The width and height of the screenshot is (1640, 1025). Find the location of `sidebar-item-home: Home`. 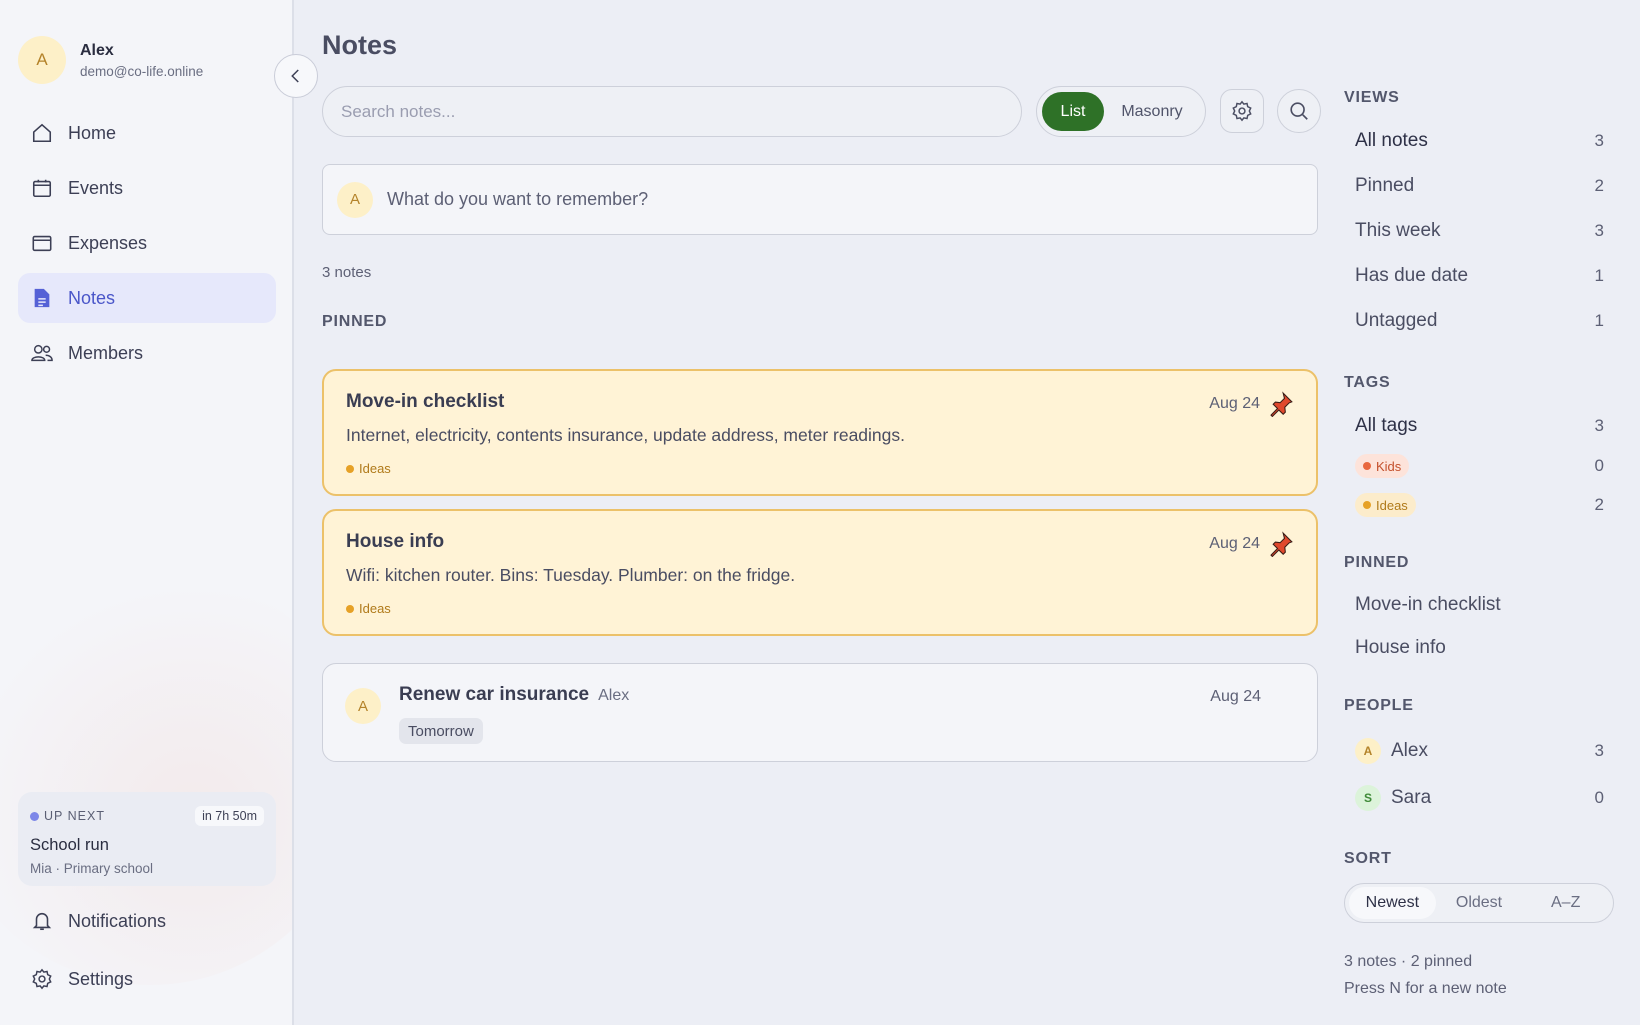

sidebar-item-home: Home is located at coordinates (147, 133).